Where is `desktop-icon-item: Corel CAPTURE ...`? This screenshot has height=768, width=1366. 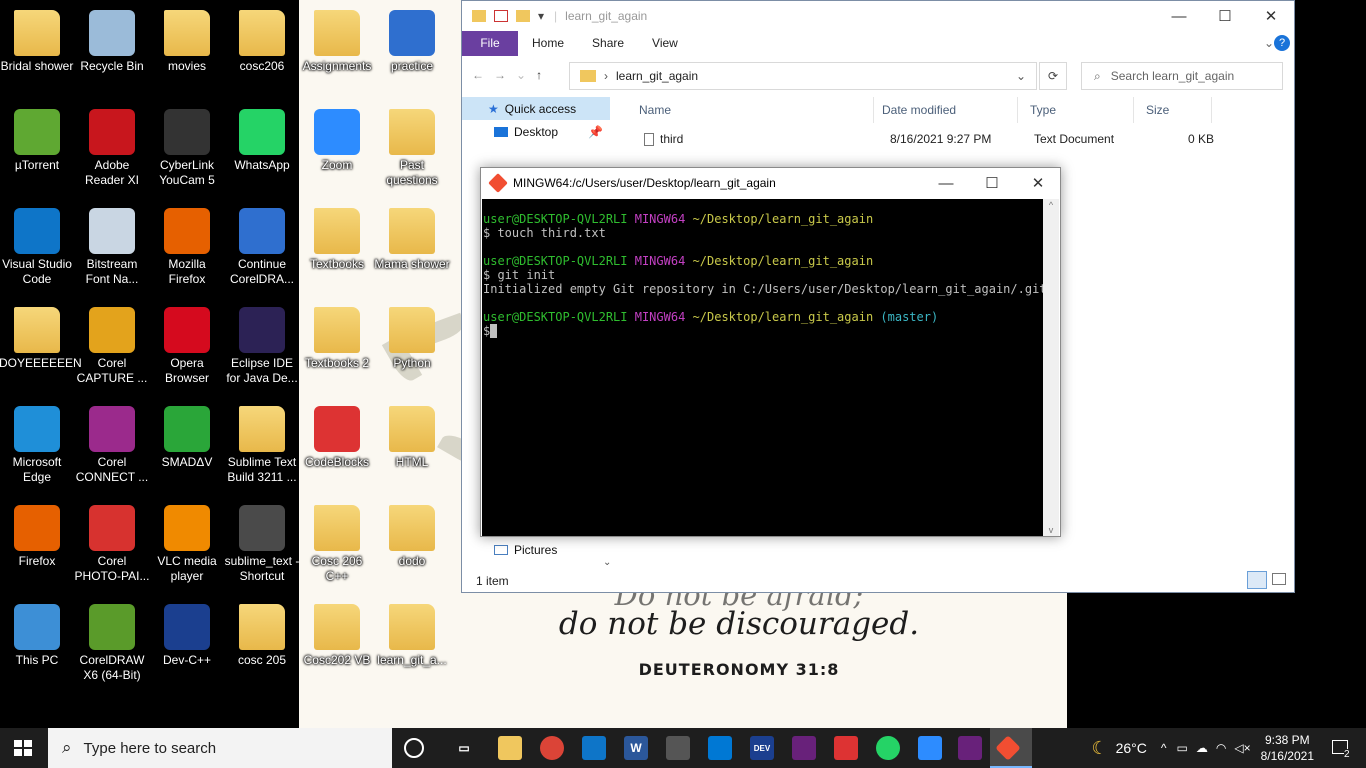 desktop-icon-item: Corel CAPTURE ... is located at coordinates (112, 346).